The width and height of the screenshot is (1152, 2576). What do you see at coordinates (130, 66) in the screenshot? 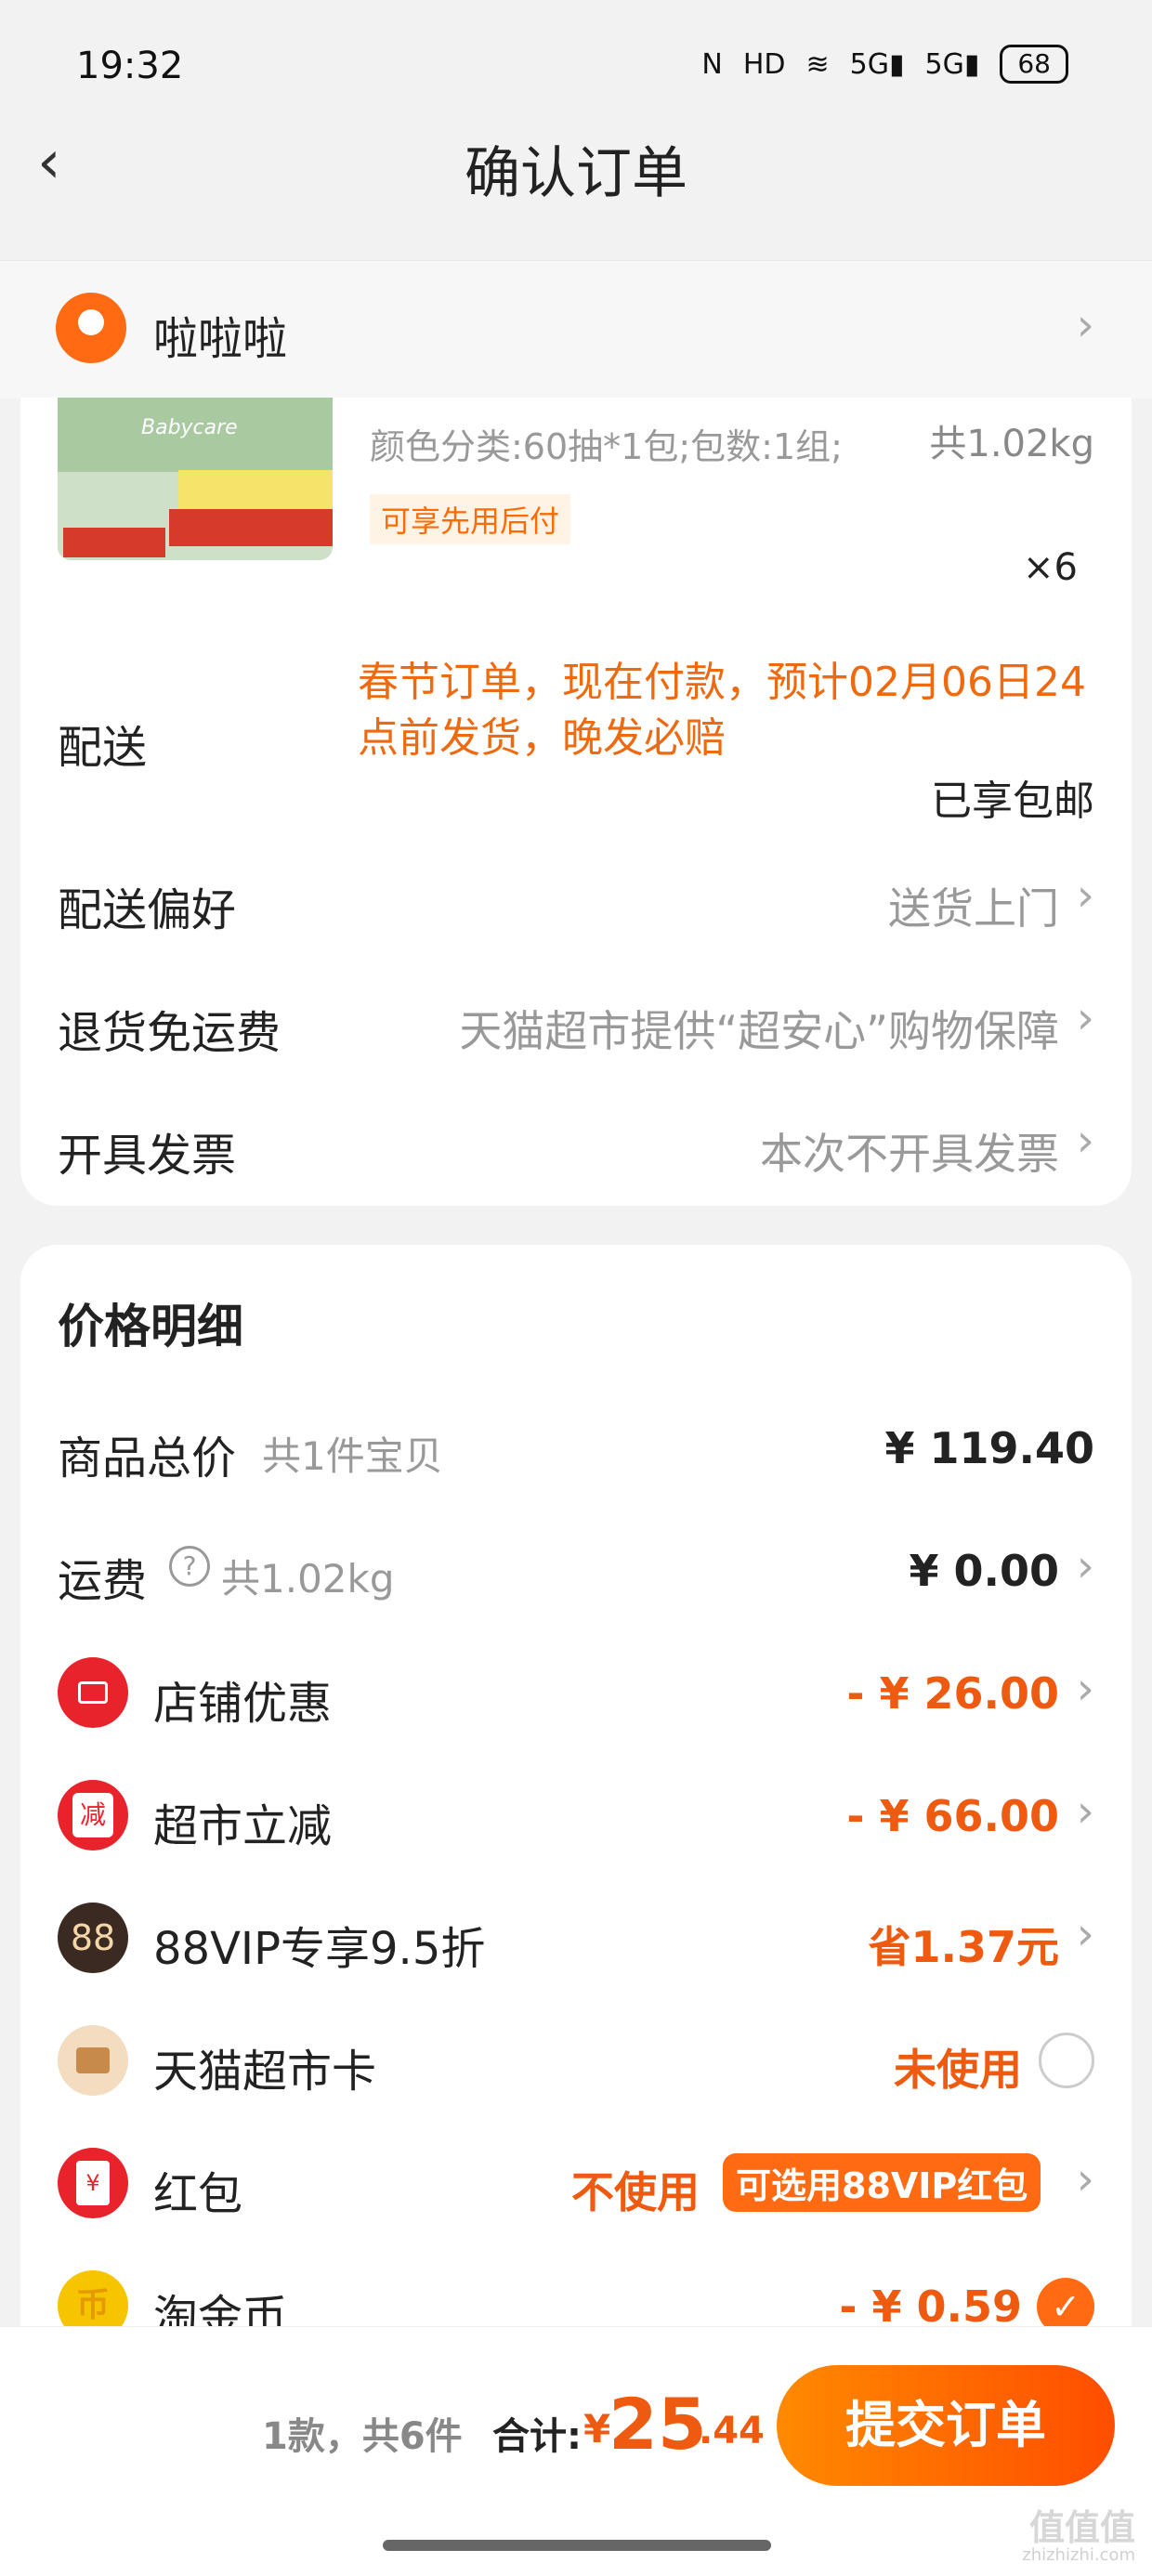
I see `status-time: 19:32` at bounding box center [130, 66].